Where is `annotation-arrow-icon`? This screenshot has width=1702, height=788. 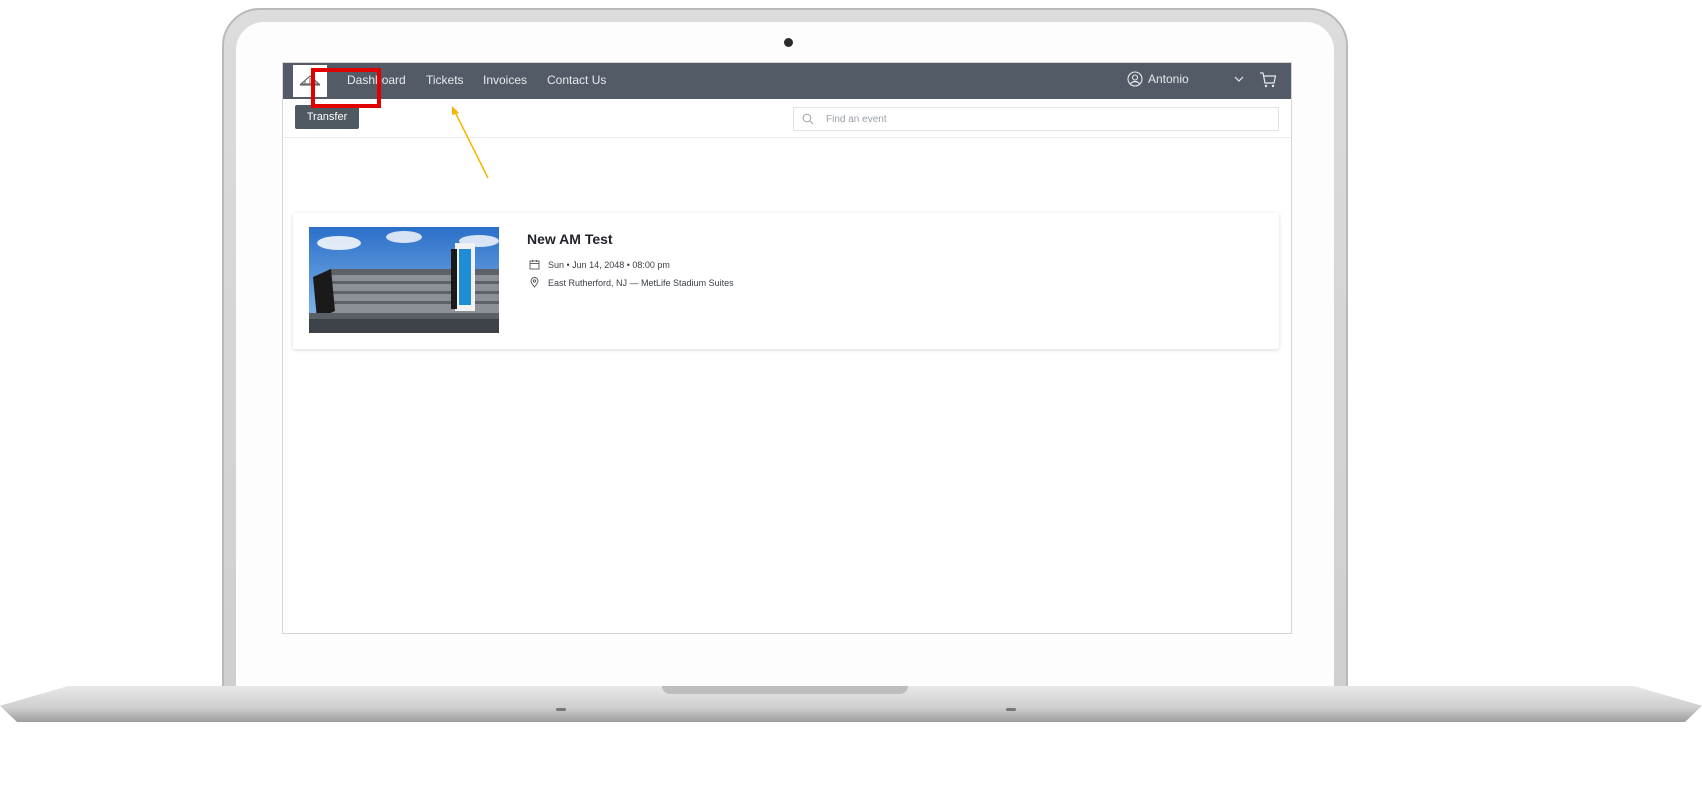 annotation-arrow-icon is located at coordinates (470, 142).